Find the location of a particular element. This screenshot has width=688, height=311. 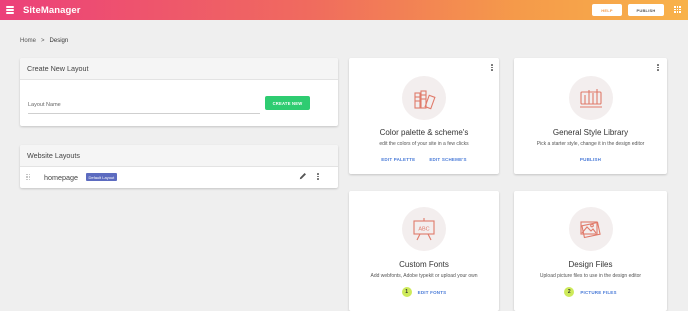

top-bar: SiteManager HELP PUBLISH is located at coordinates (344, 10).